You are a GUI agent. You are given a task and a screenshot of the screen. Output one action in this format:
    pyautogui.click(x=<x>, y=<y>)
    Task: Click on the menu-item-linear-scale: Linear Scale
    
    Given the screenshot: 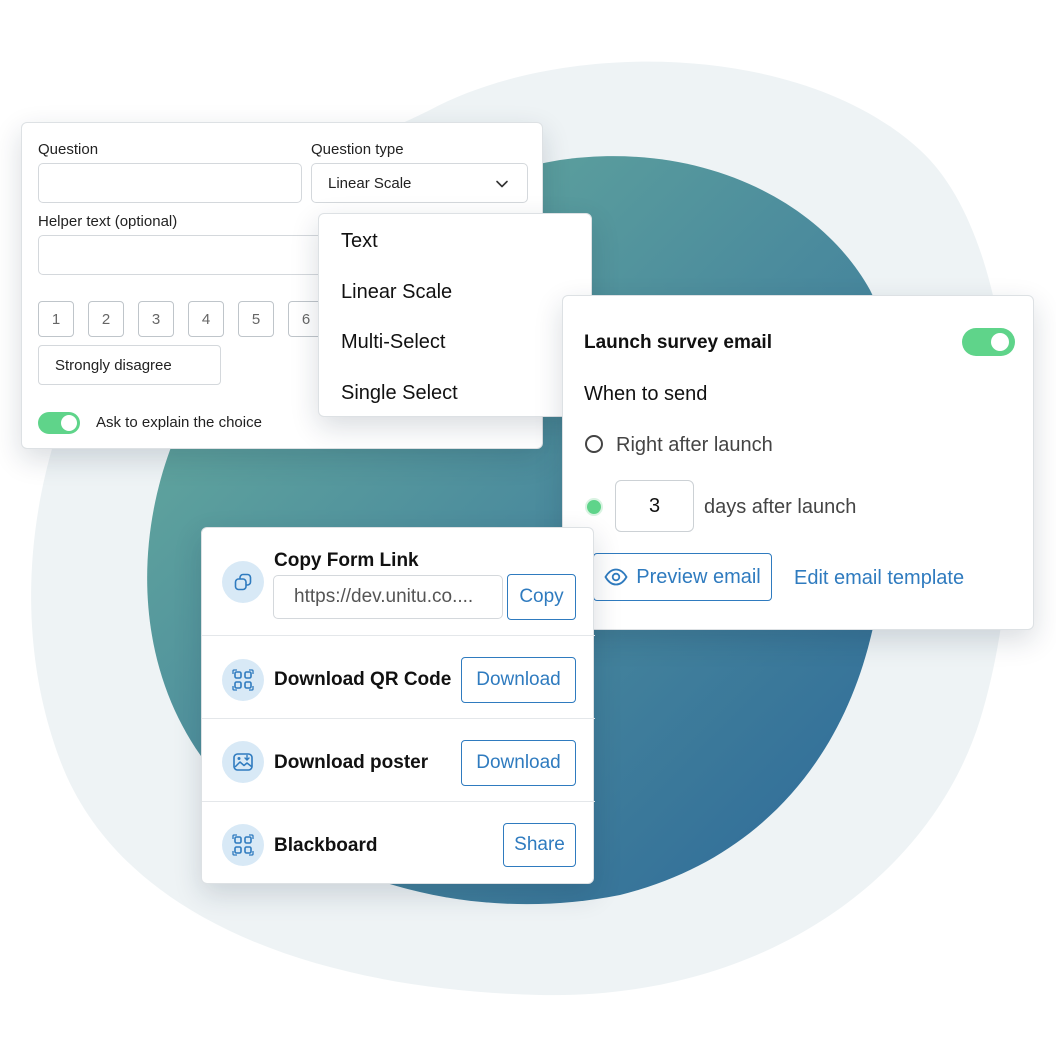 What is the action you would take?
    pyautogui.click(x=396, y=292)
    